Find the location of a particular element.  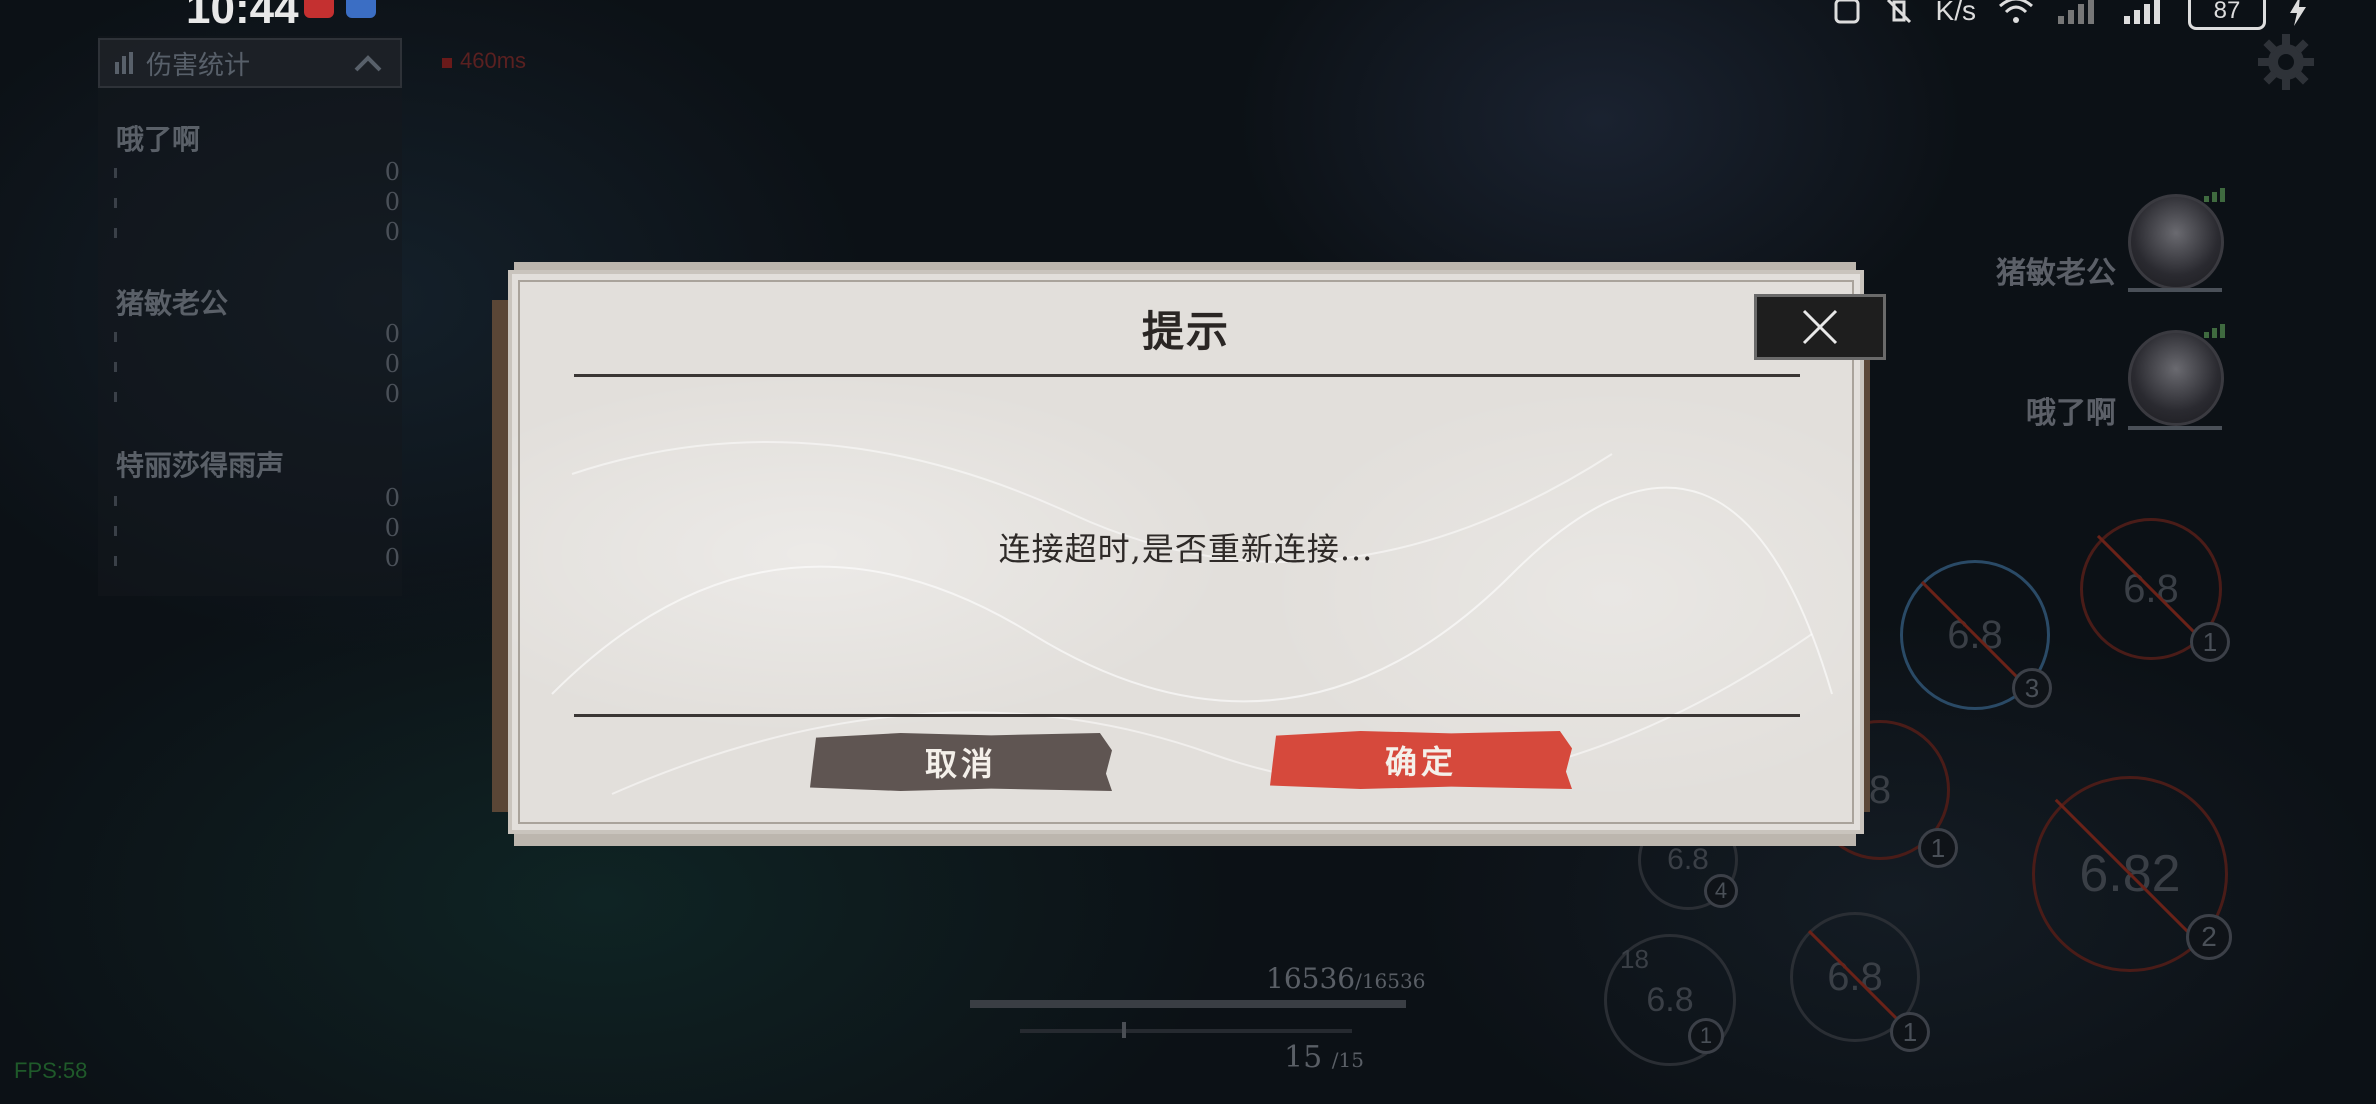

damage-stats-title: 伤害统计 is located at coordinates (198, 65).